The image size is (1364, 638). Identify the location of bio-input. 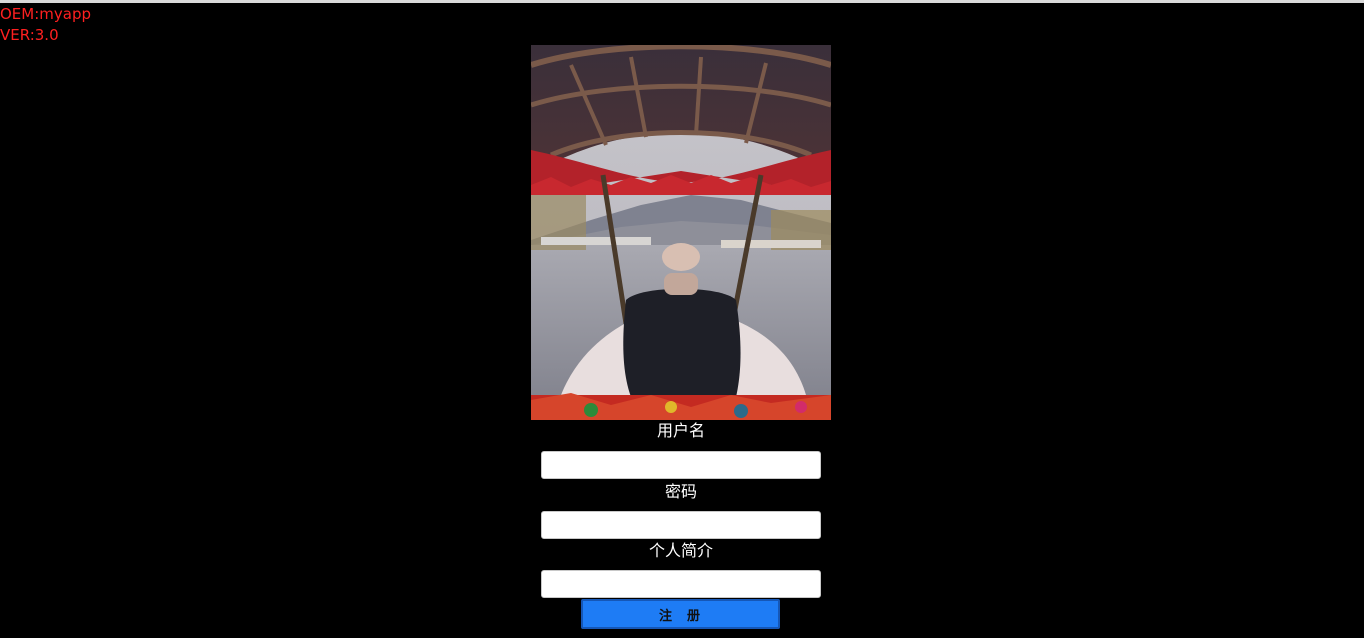
(681, 584).